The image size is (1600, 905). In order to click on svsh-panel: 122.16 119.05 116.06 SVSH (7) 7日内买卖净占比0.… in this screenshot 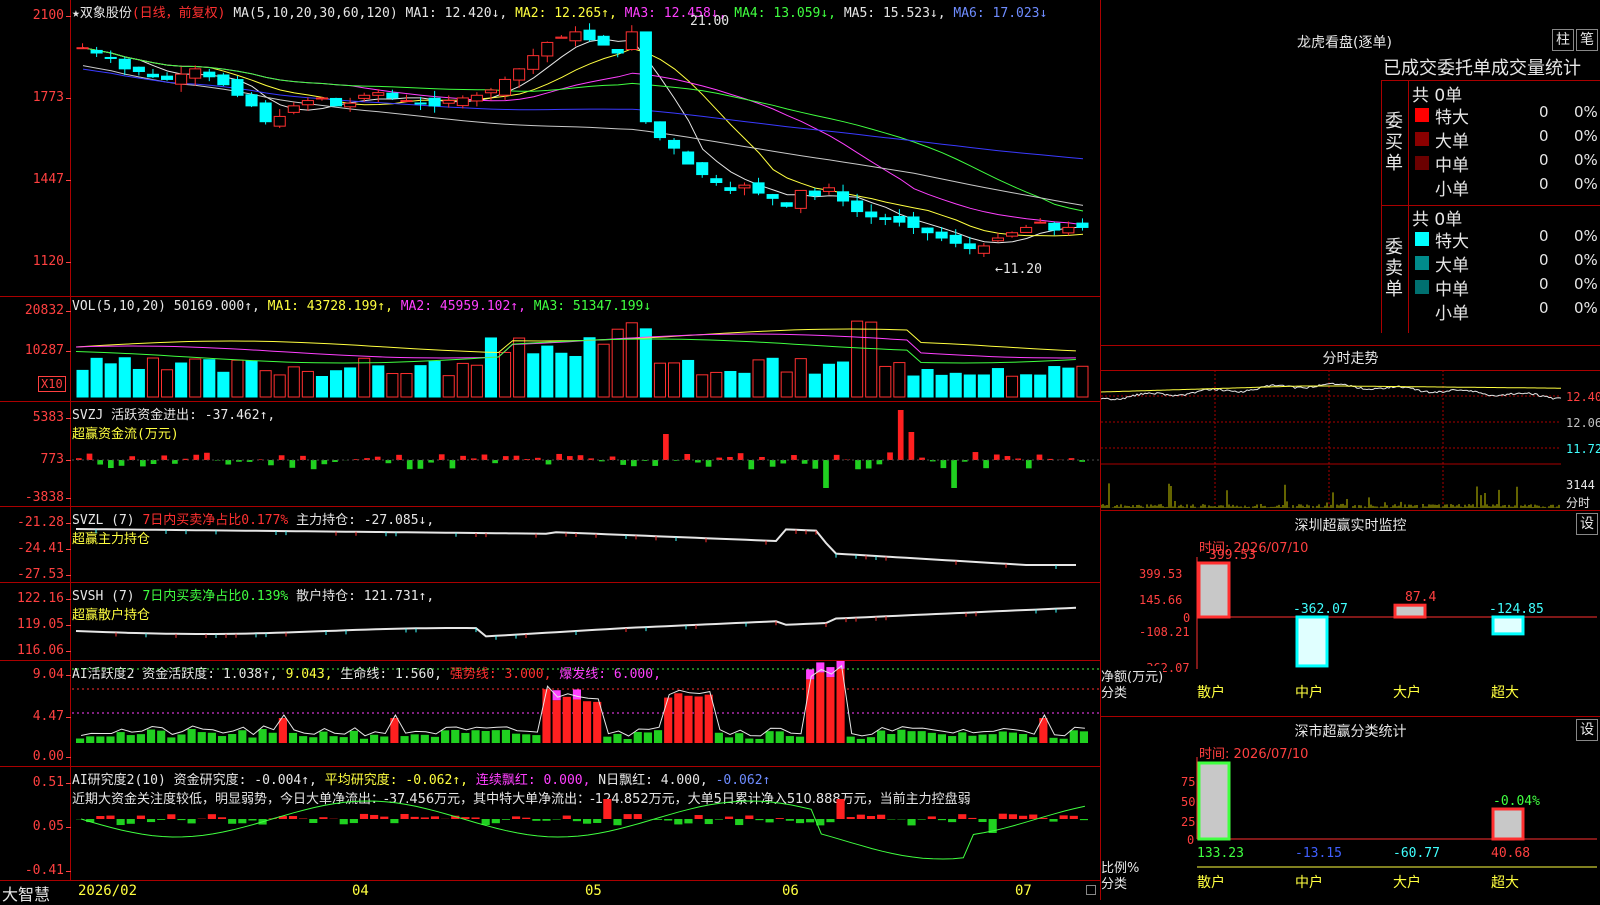, I will do `click(550, 622)`.